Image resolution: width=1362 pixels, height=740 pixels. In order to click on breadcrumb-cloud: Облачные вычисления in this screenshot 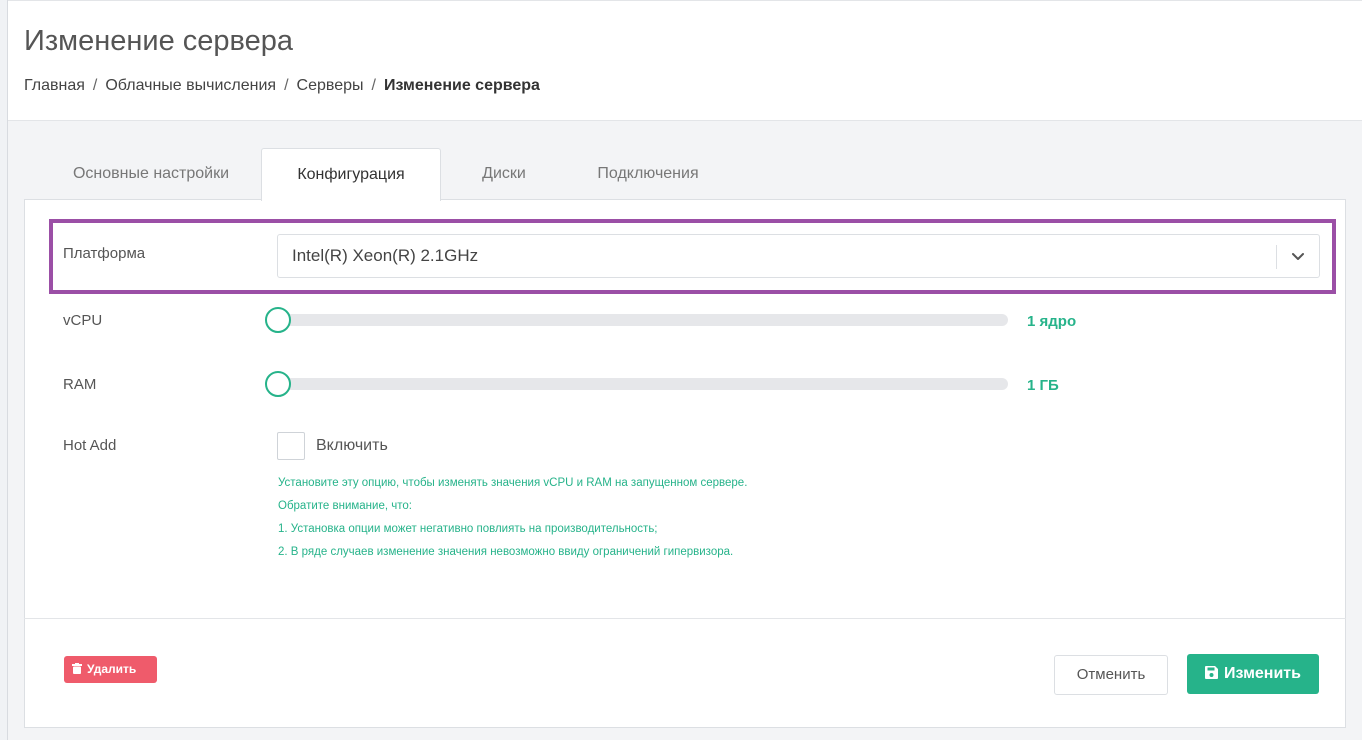, I will do `click(190, 86)`.